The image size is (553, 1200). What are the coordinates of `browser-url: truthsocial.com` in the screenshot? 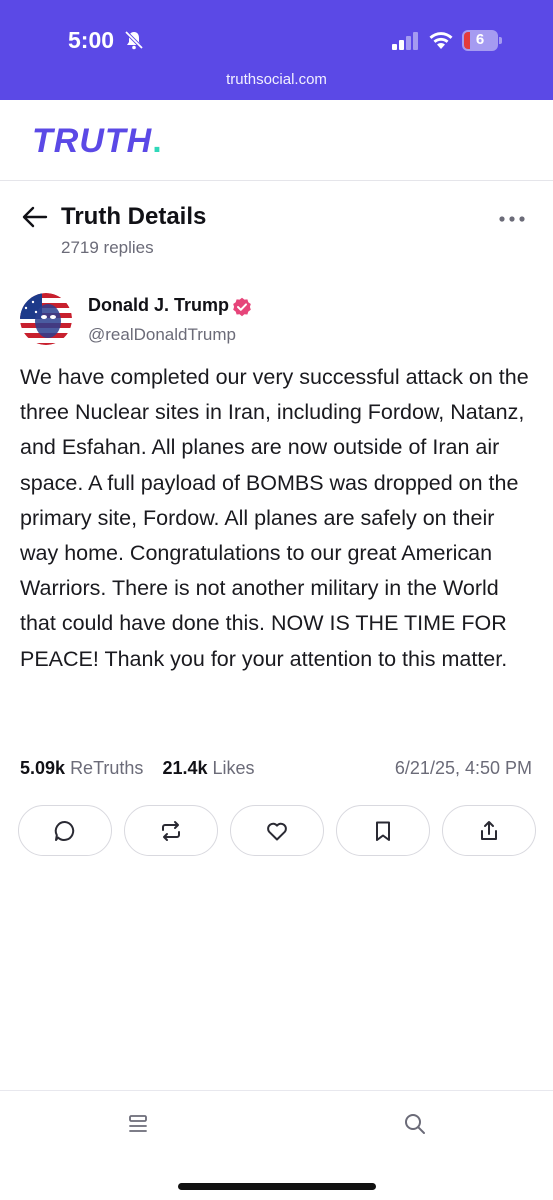 It's located at (276, 79).